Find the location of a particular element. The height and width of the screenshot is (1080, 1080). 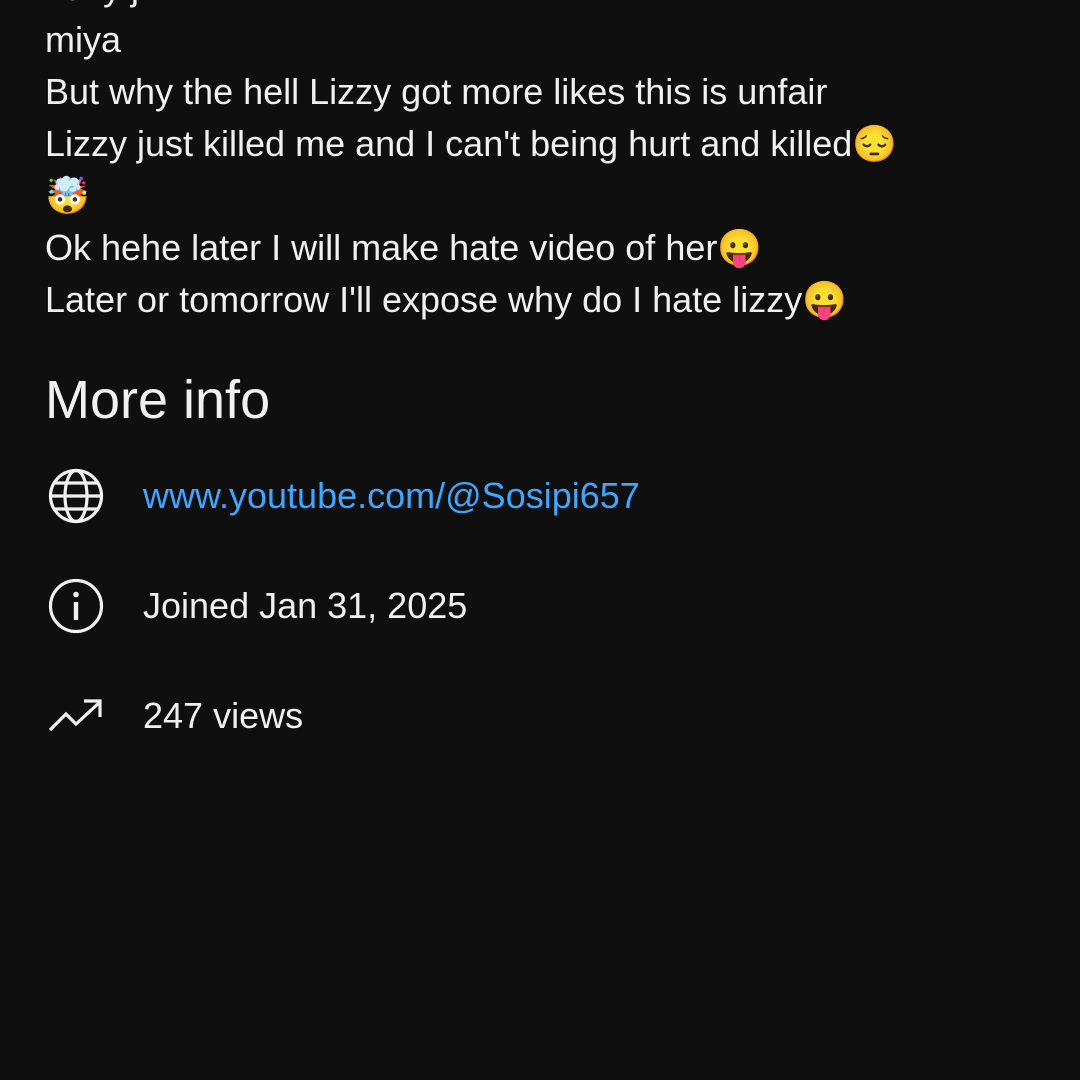

description-line: miya is located at coordinates (83, 39).